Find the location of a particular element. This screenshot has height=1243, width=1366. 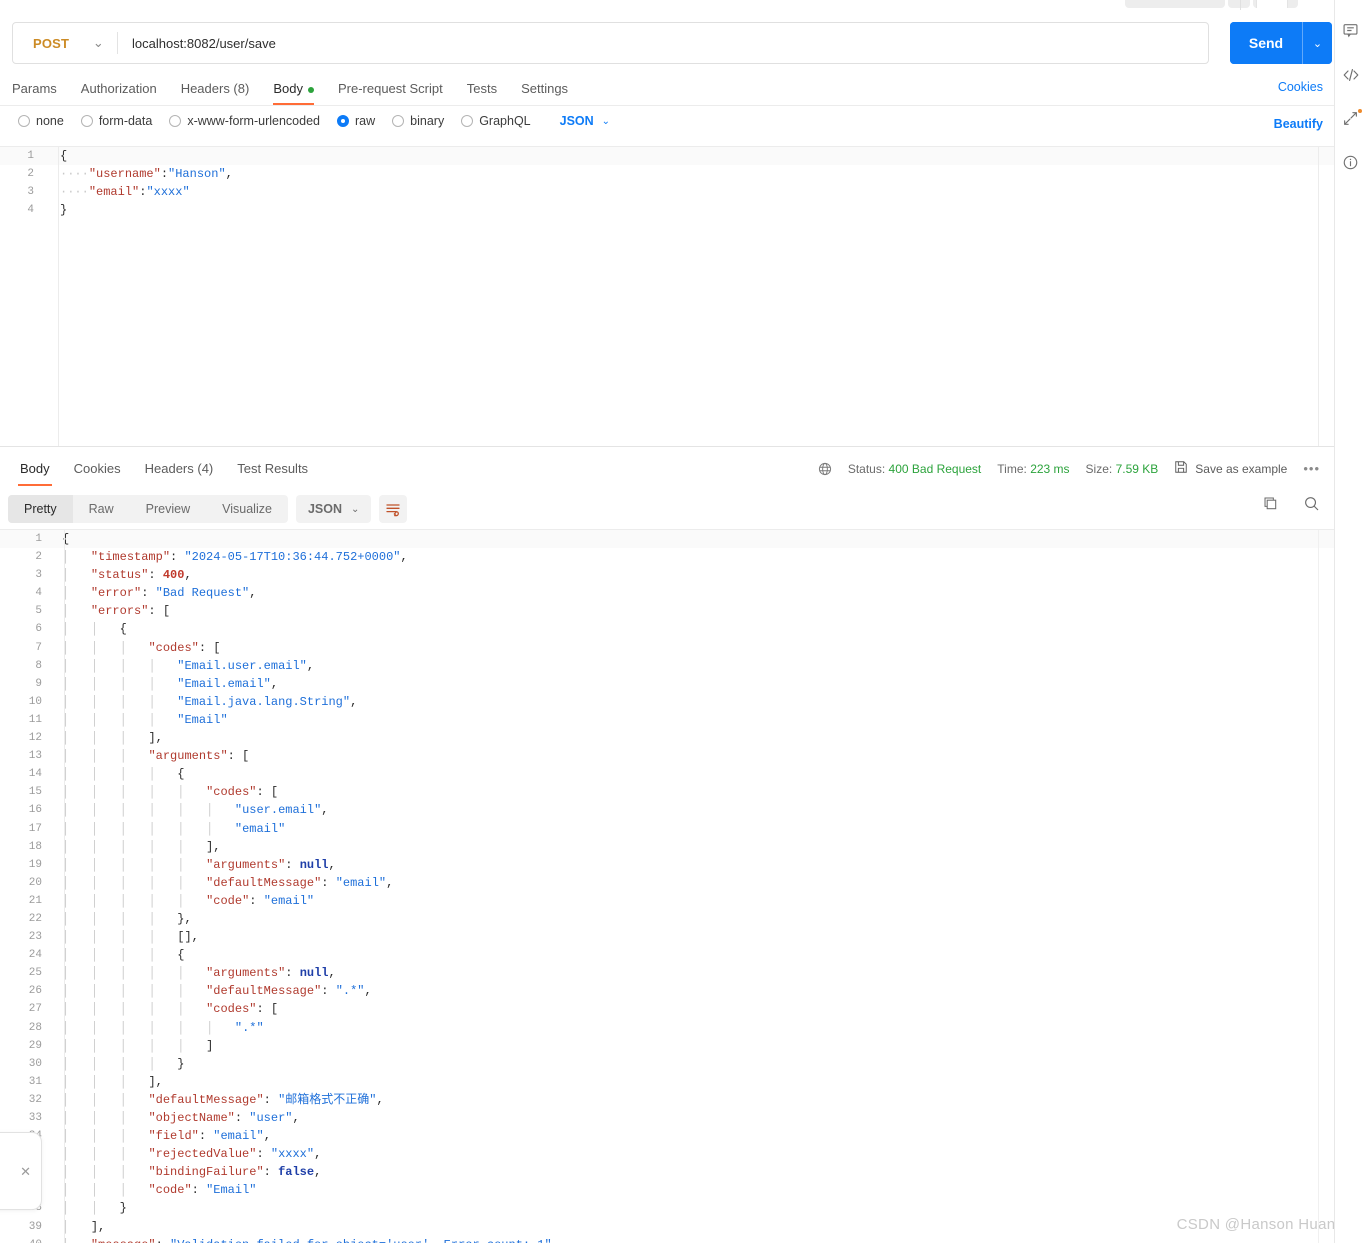

response-tab-body-label: Body is located at coordinates (35, 468).